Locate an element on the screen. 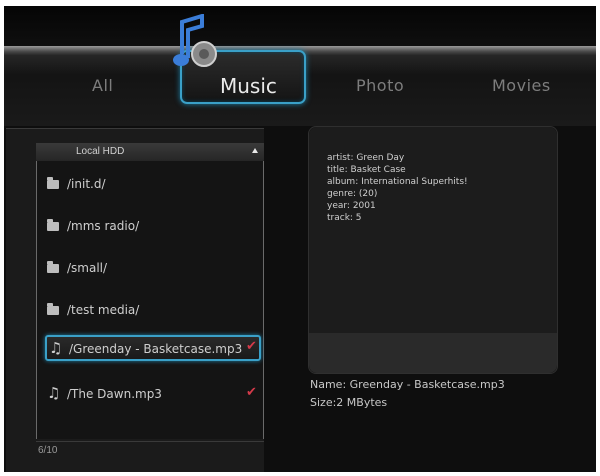 This screenshot has height=476, width=600. item-label: /test media/ is located at coordinates (103, 310).